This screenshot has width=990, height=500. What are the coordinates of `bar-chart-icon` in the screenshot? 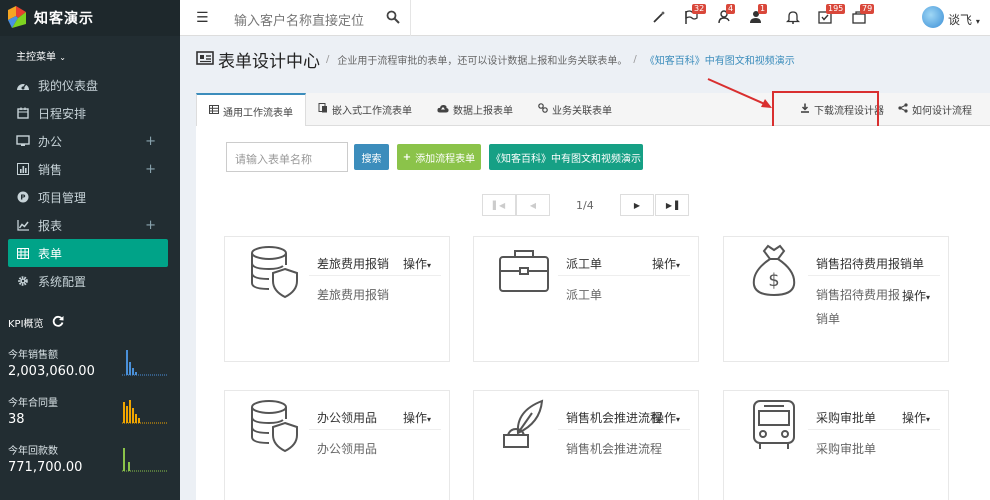 It's located at (23, 169).